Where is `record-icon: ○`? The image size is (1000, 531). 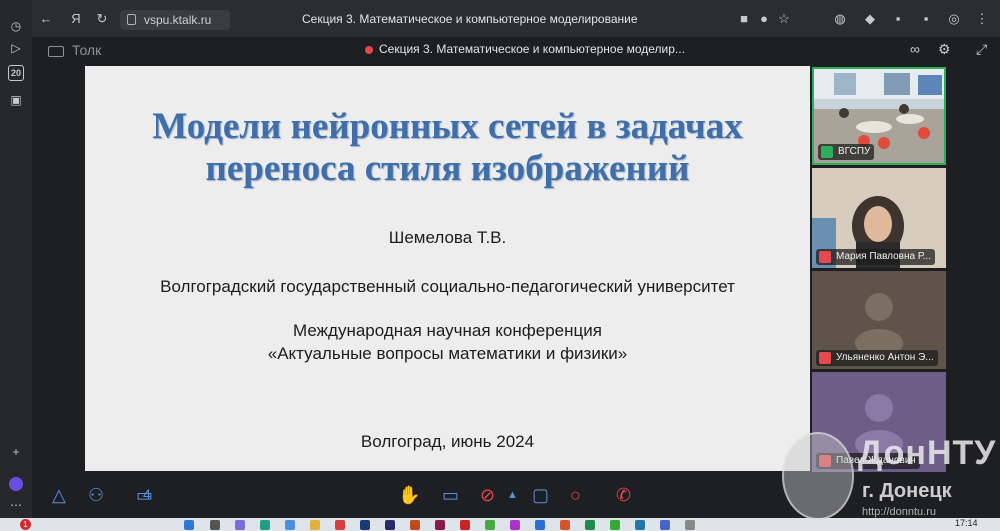 record-icon: ○ is located at coordinates (575, 495).